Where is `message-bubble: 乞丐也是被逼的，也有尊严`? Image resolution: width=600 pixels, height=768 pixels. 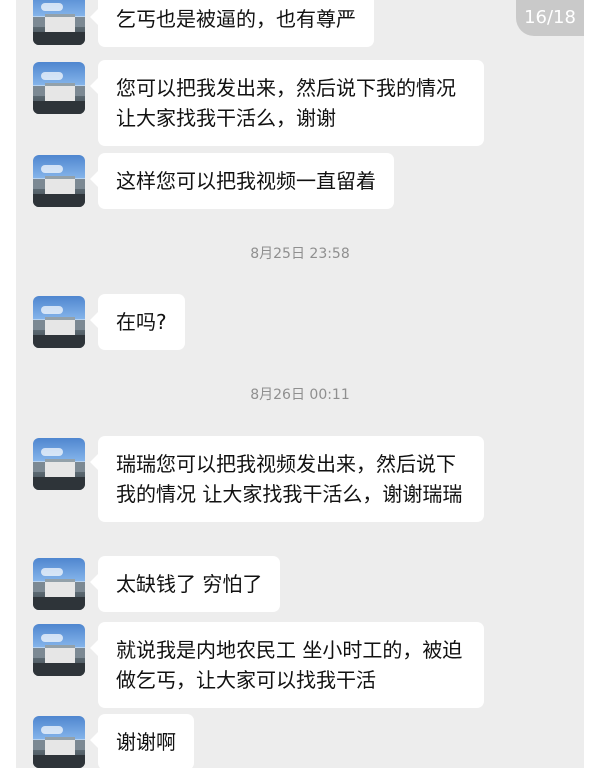
message-bubble: 乞丐也是被逼的，也有尊严 is located at coordinates (232, 23).